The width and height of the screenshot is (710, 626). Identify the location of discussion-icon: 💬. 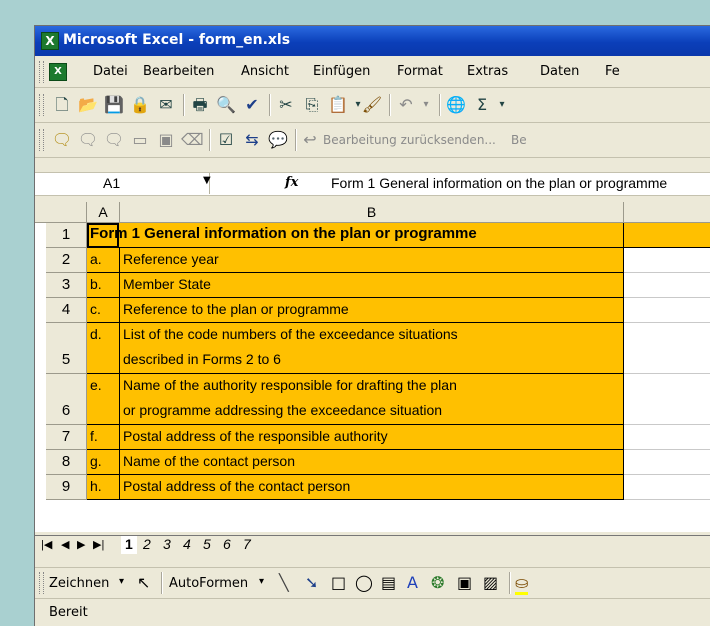
(278, 140).